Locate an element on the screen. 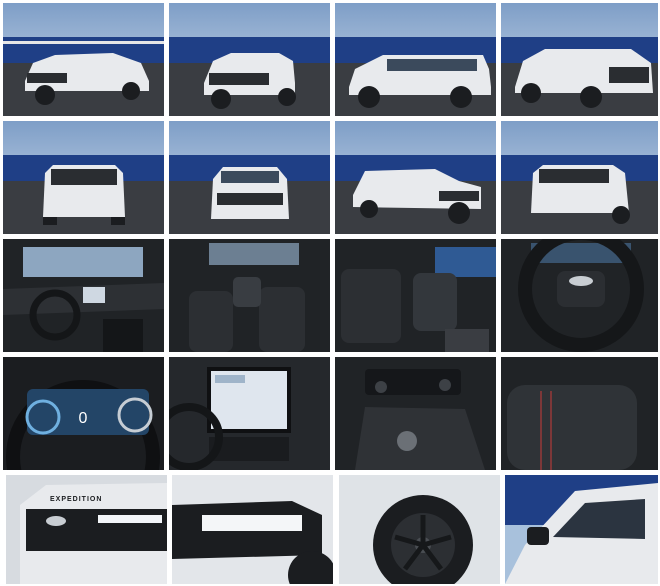 The height and width of the screenshot is (586, 660). center-console-icon is located at coordinates (415, 413).